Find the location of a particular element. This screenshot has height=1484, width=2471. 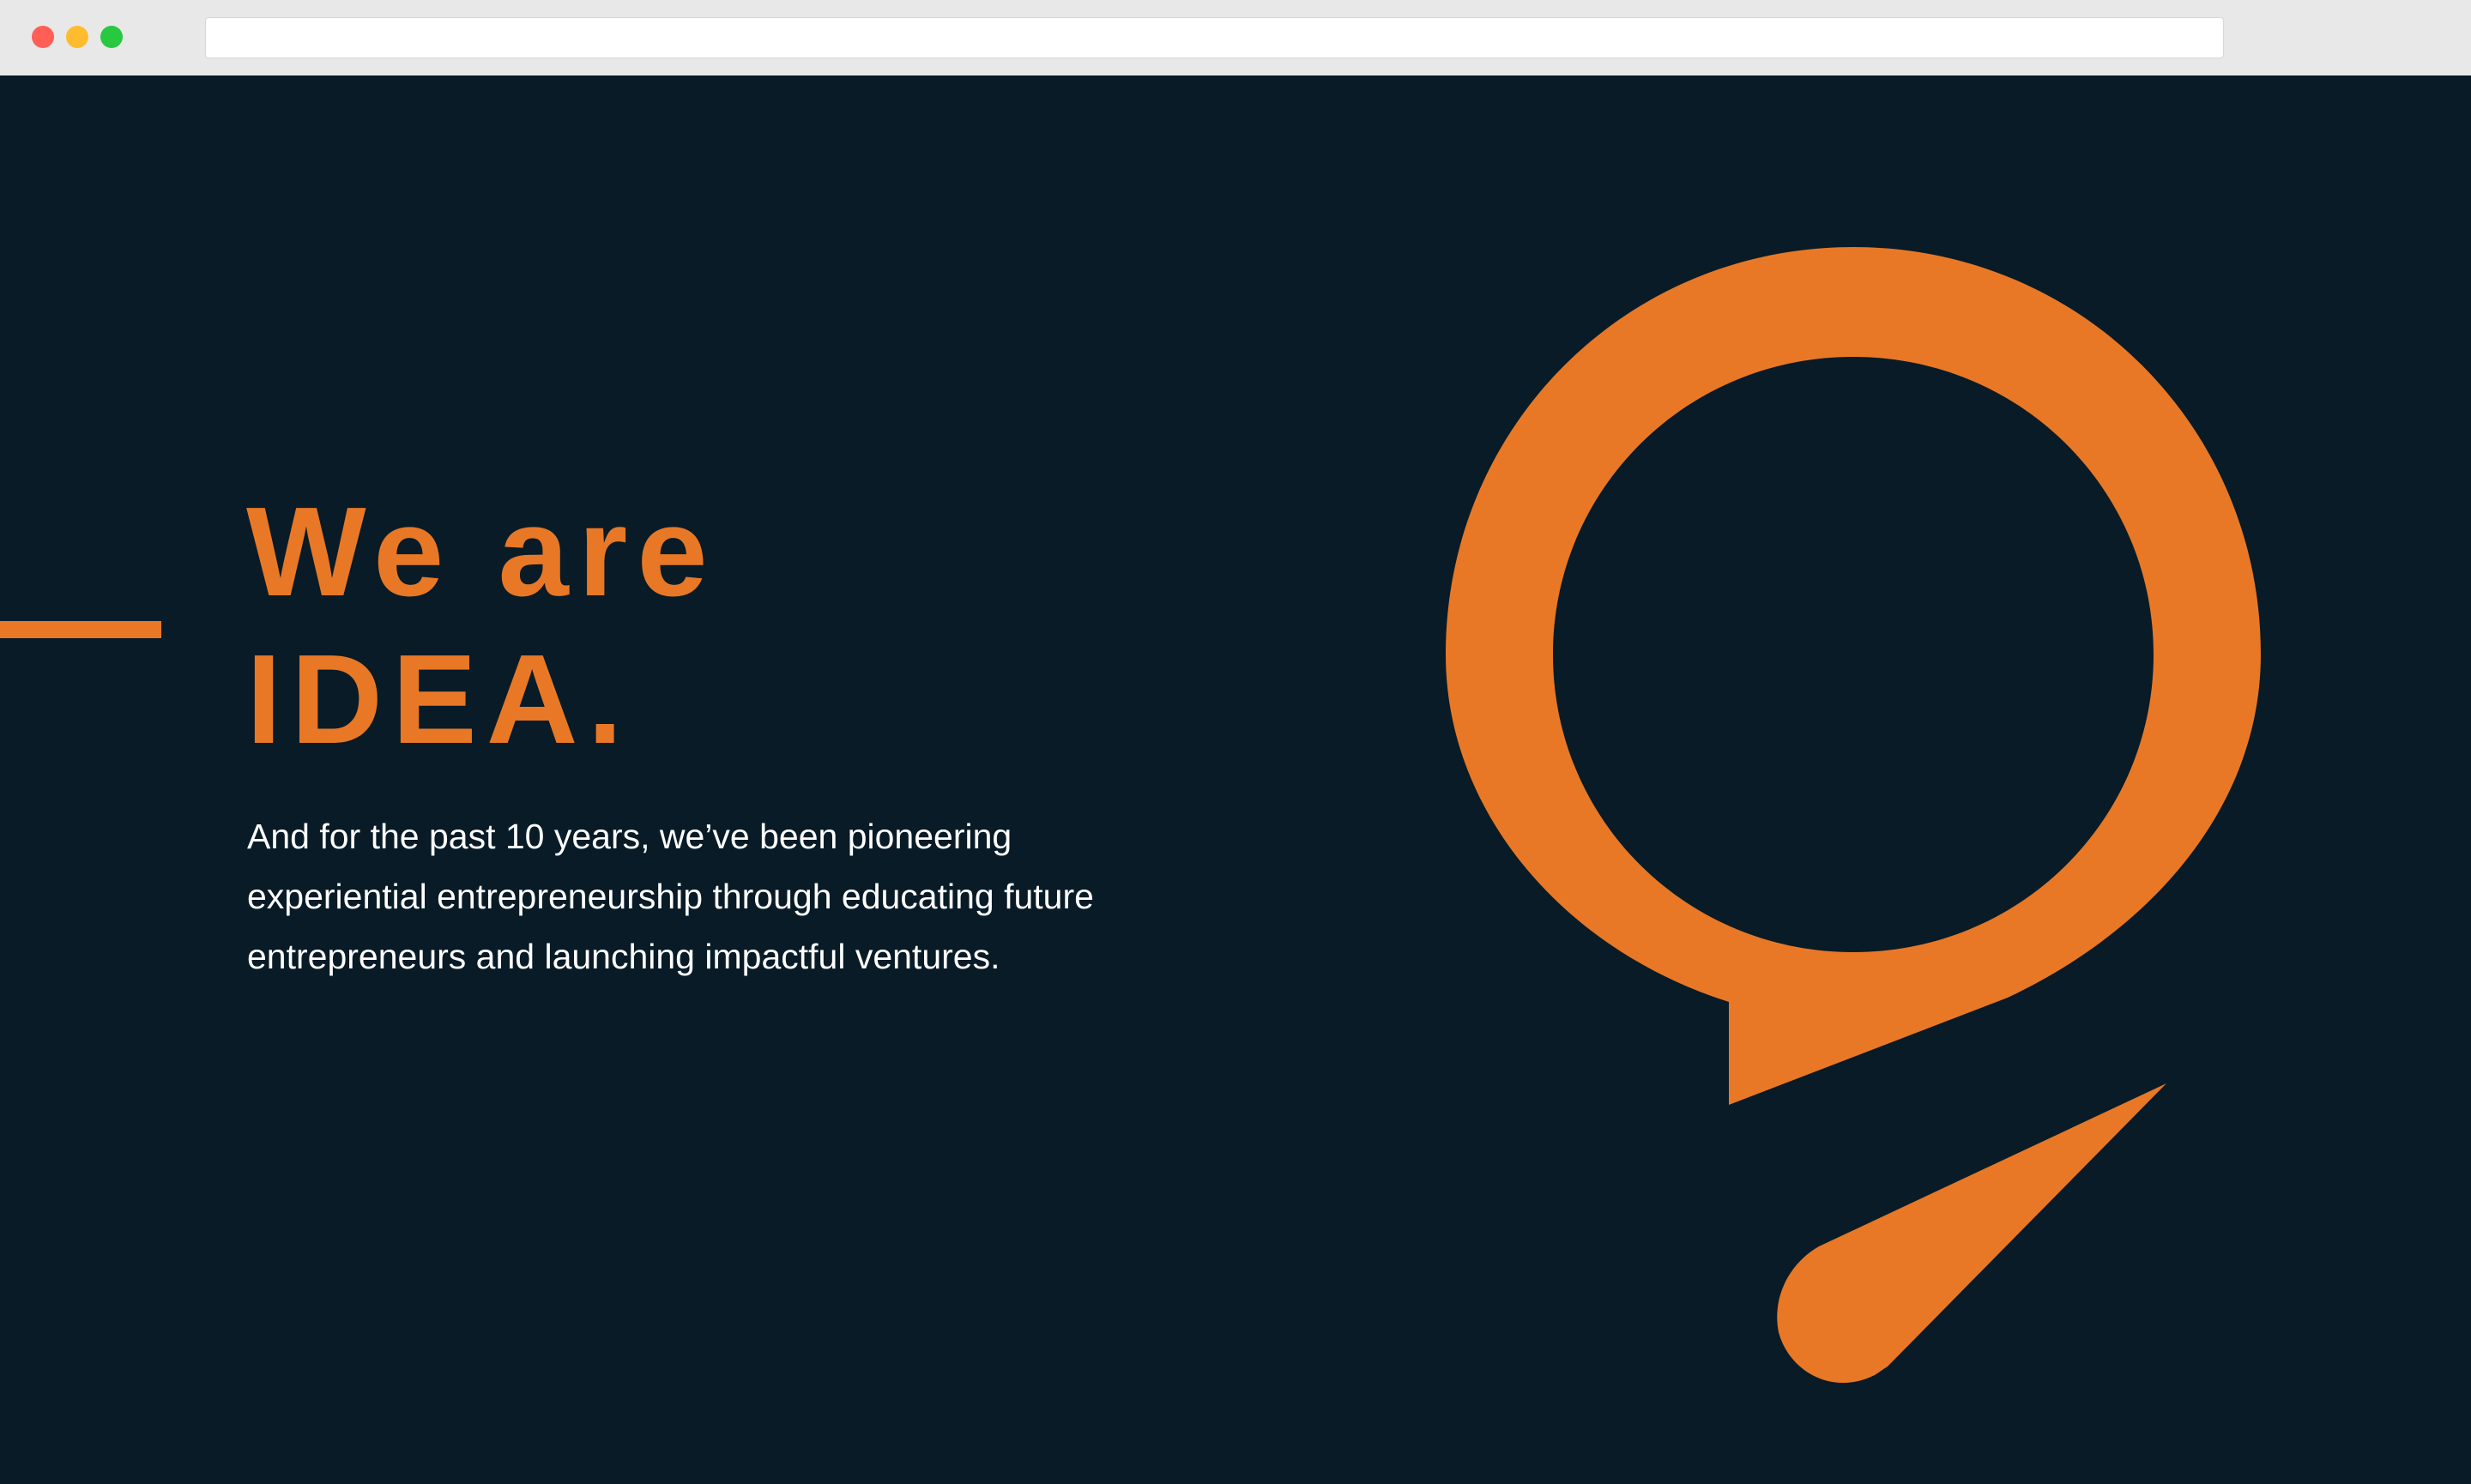

browser-chrome is located at coordinates (1235, 37).